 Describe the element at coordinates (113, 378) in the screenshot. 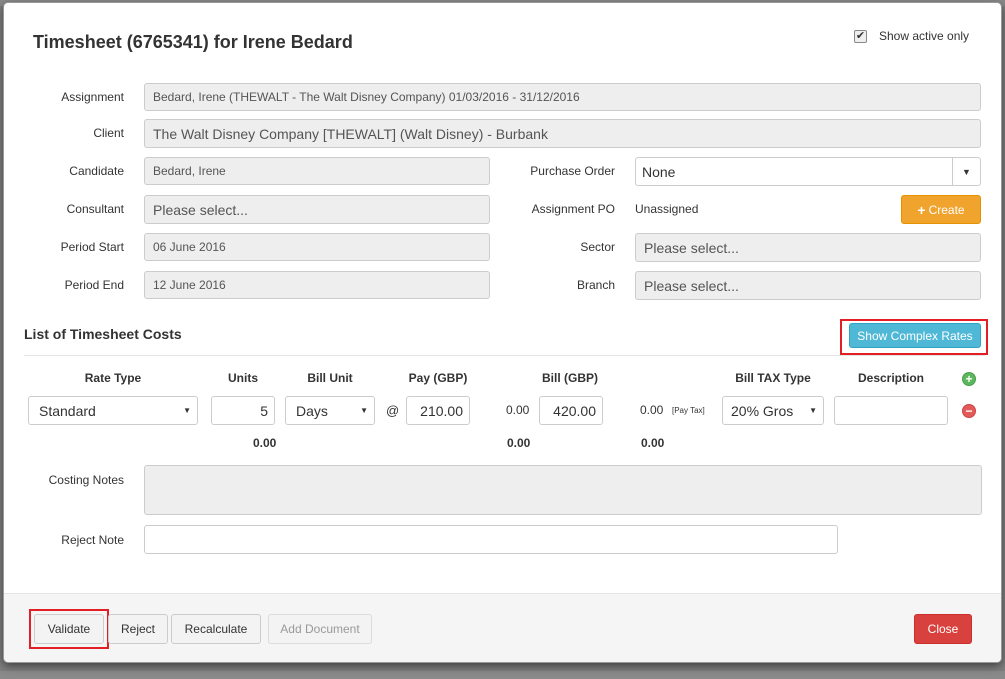

I see `header-rate-type: Rate Type` at that location.